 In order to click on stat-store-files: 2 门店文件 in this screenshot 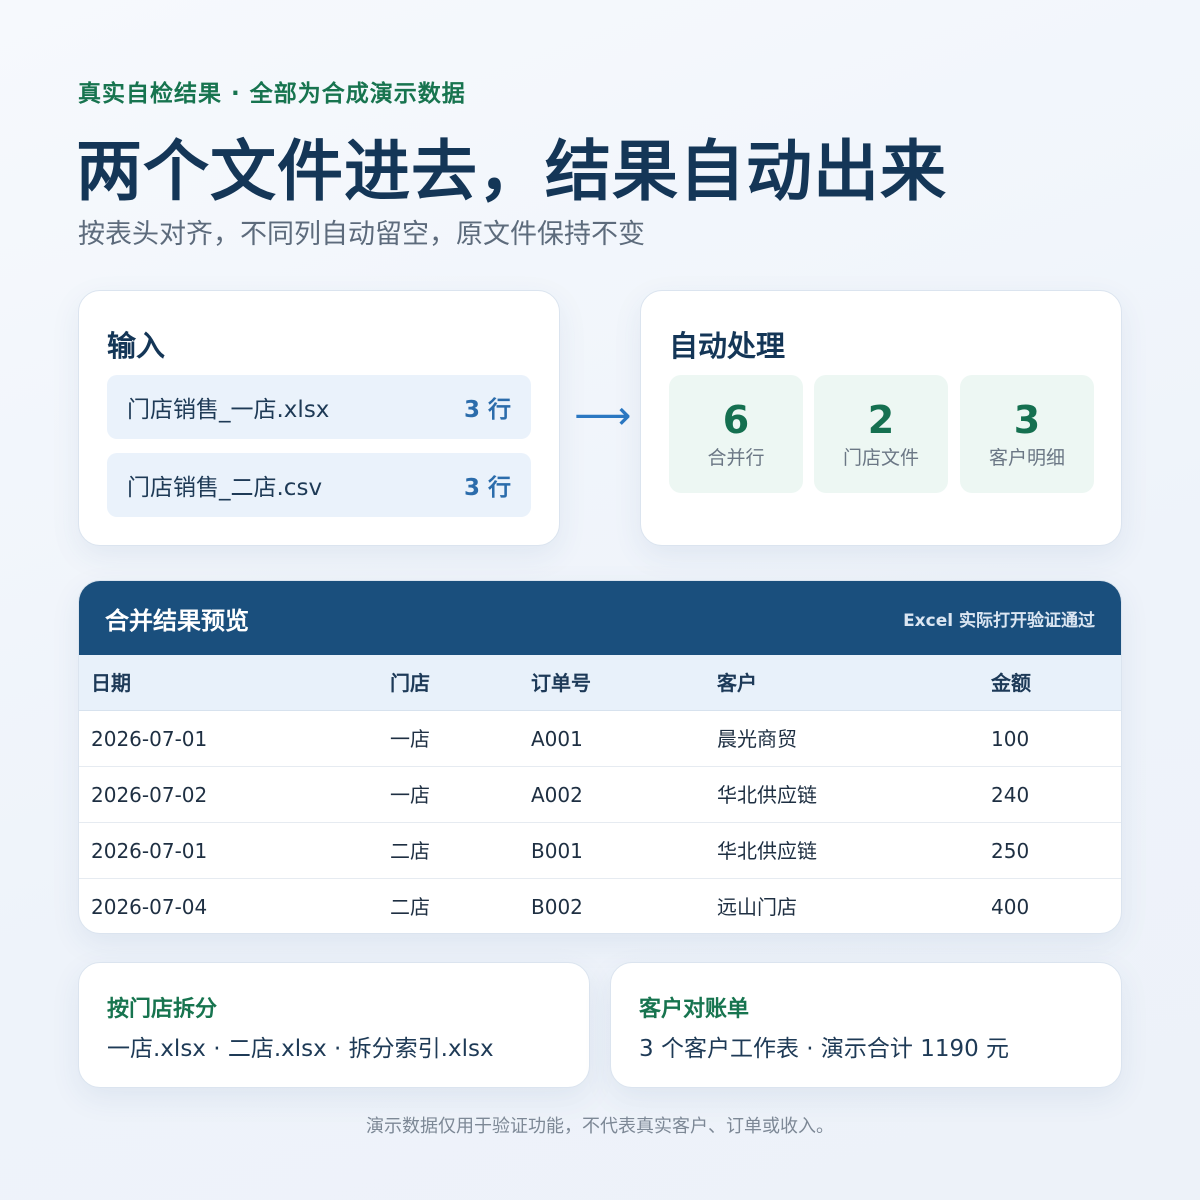, I will do `click(881, 434)`.